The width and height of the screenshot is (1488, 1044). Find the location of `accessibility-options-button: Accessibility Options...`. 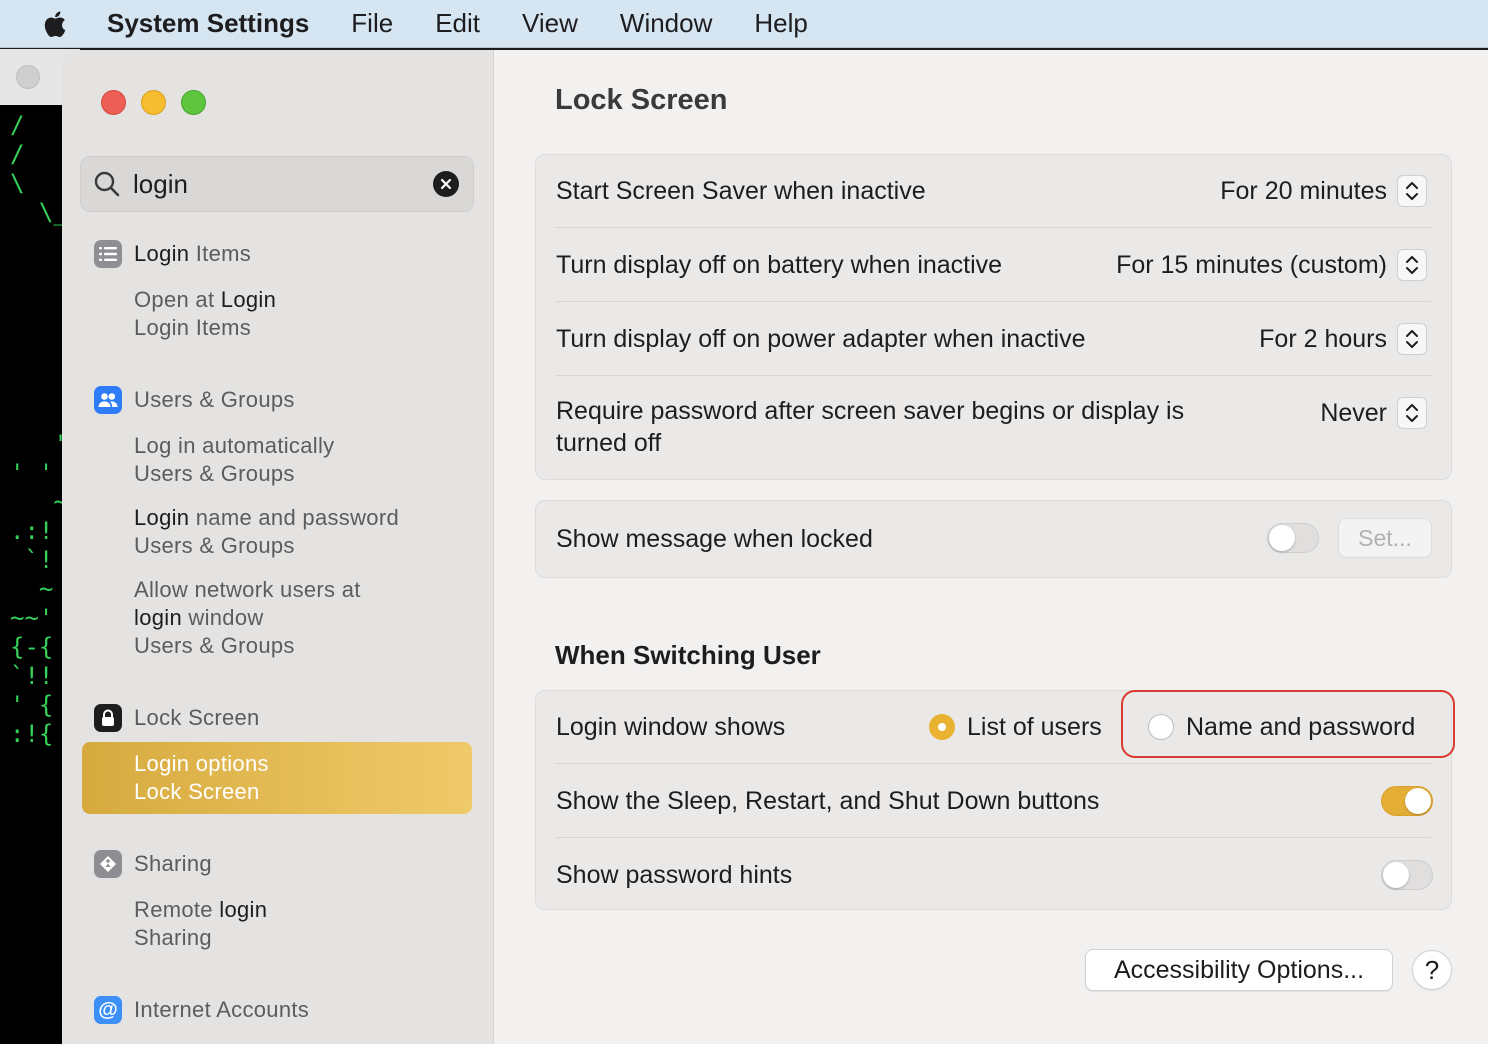

accessibility-options-button: Accessibility Options... is located at coordinates (1239, 970).